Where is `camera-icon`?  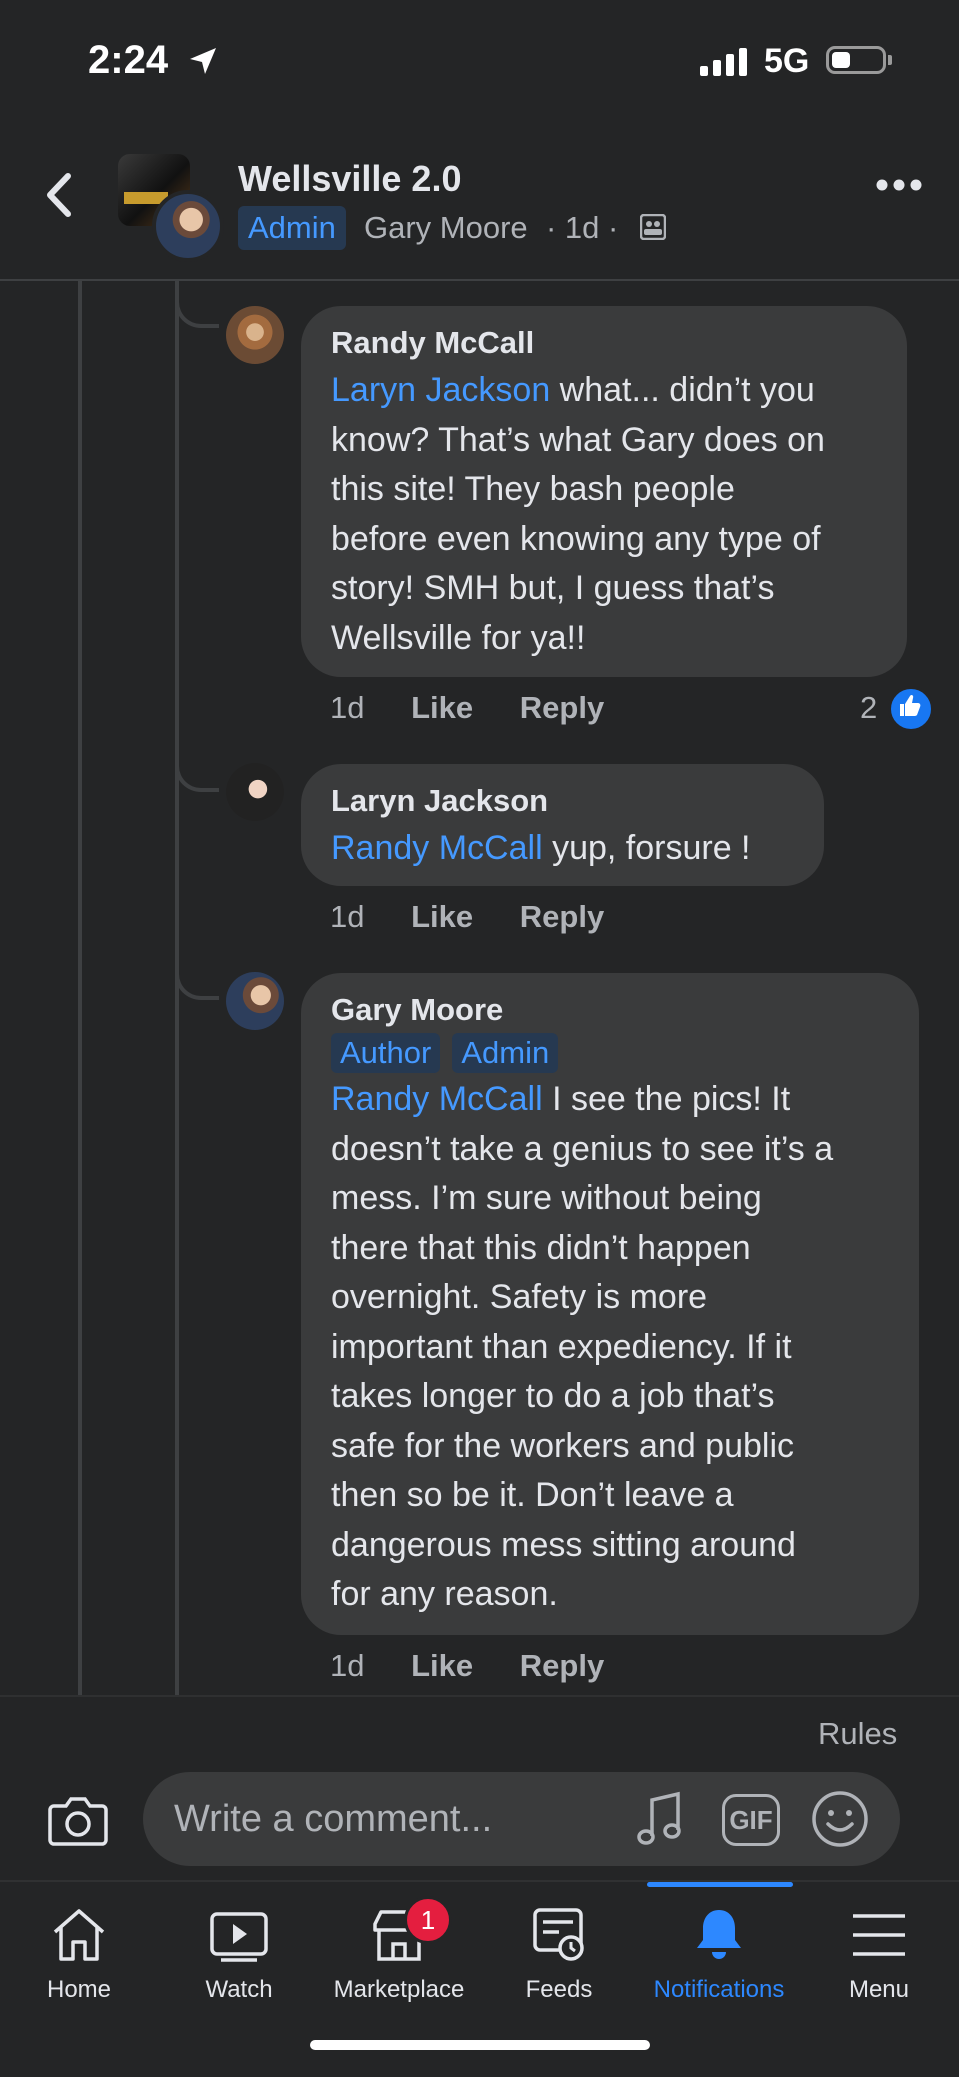 camera-icon is located at coordinates (78, 1820).